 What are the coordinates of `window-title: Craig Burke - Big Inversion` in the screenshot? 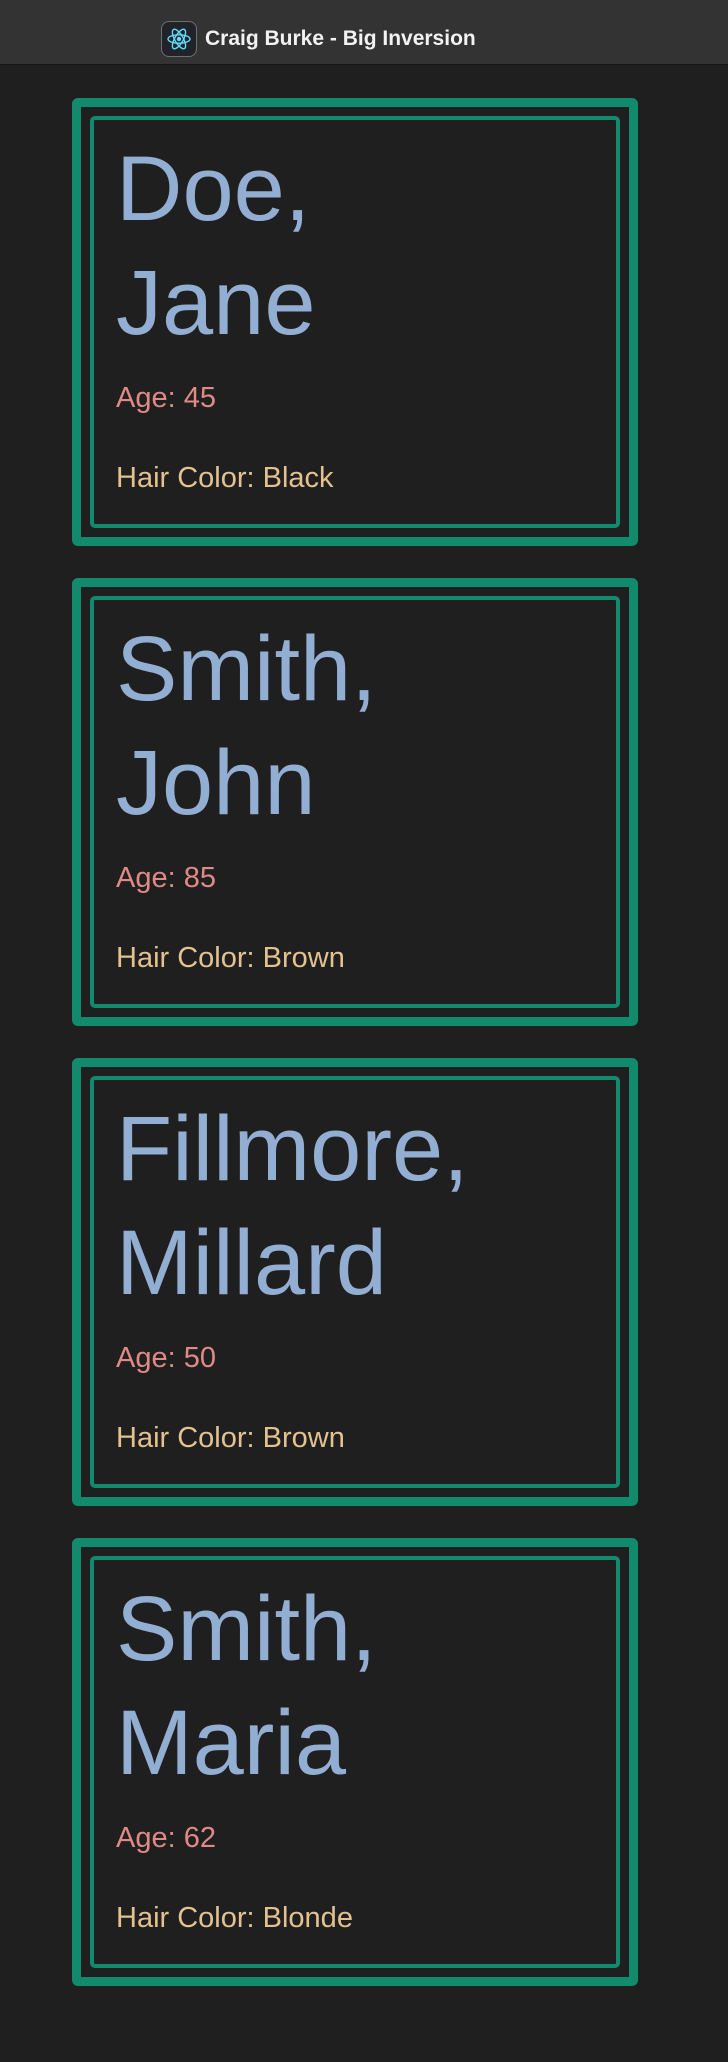 It's located at (340, 38).